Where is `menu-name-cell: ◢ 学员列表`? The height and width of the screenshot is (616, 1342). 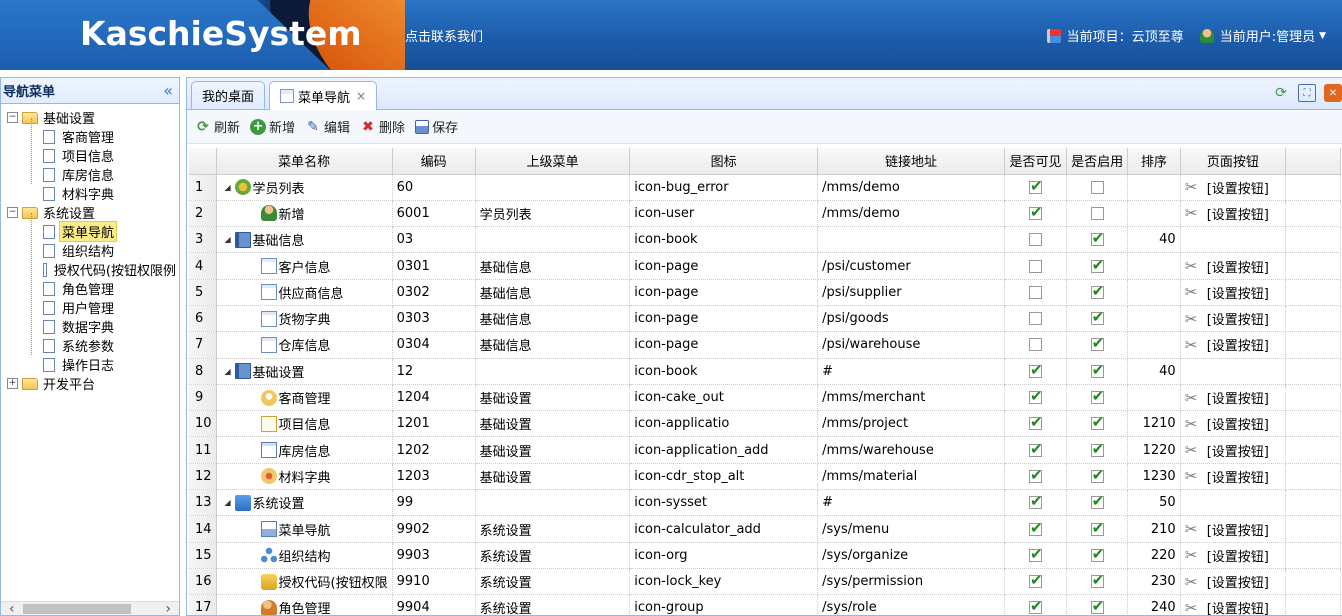 menu-name-cell: ◢ 学员列表 is located at coordinates (304, 187).